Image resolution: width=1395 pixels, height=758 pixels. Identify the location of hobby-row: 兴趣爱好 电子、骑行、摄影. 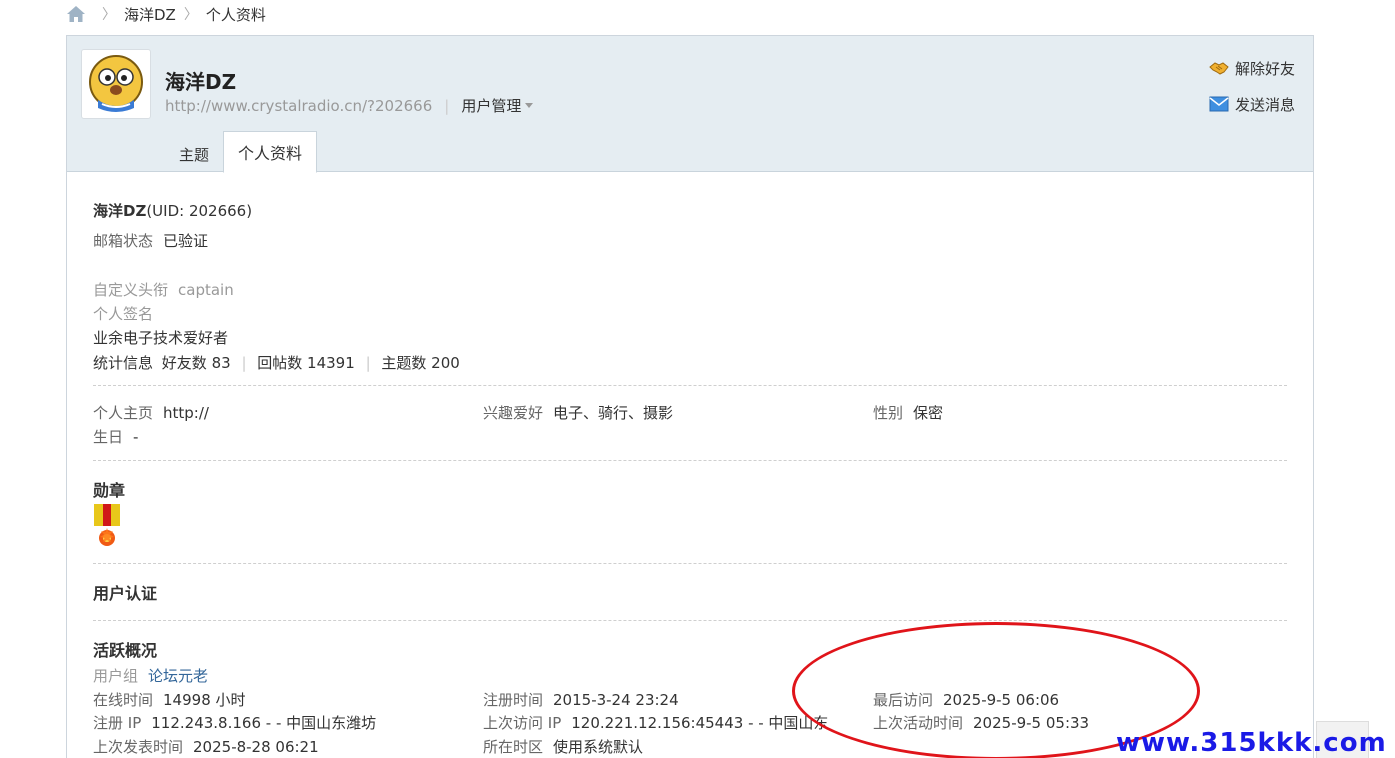
(578, 412).